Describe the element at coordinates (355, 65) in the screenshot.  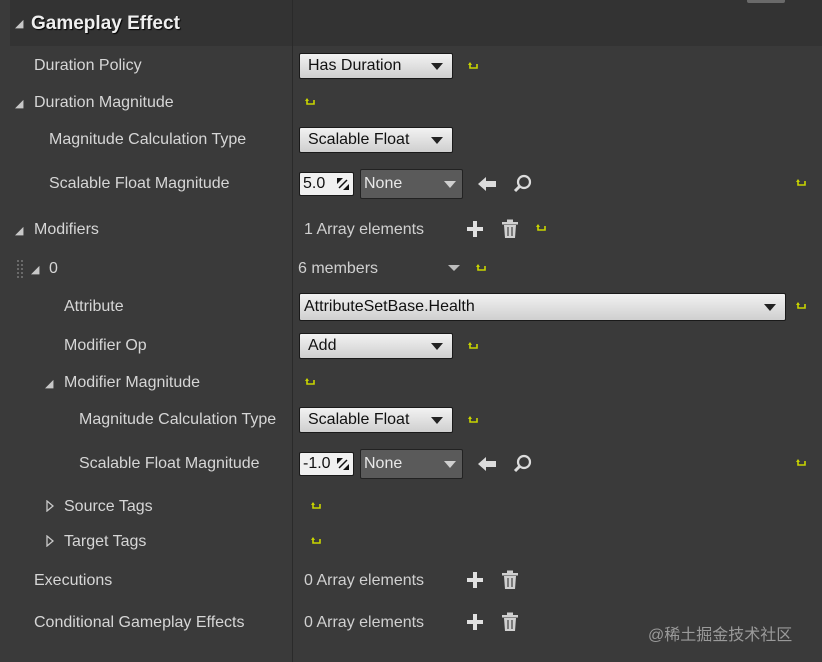
I see `duration-policy-value: Has Duration` at that location.